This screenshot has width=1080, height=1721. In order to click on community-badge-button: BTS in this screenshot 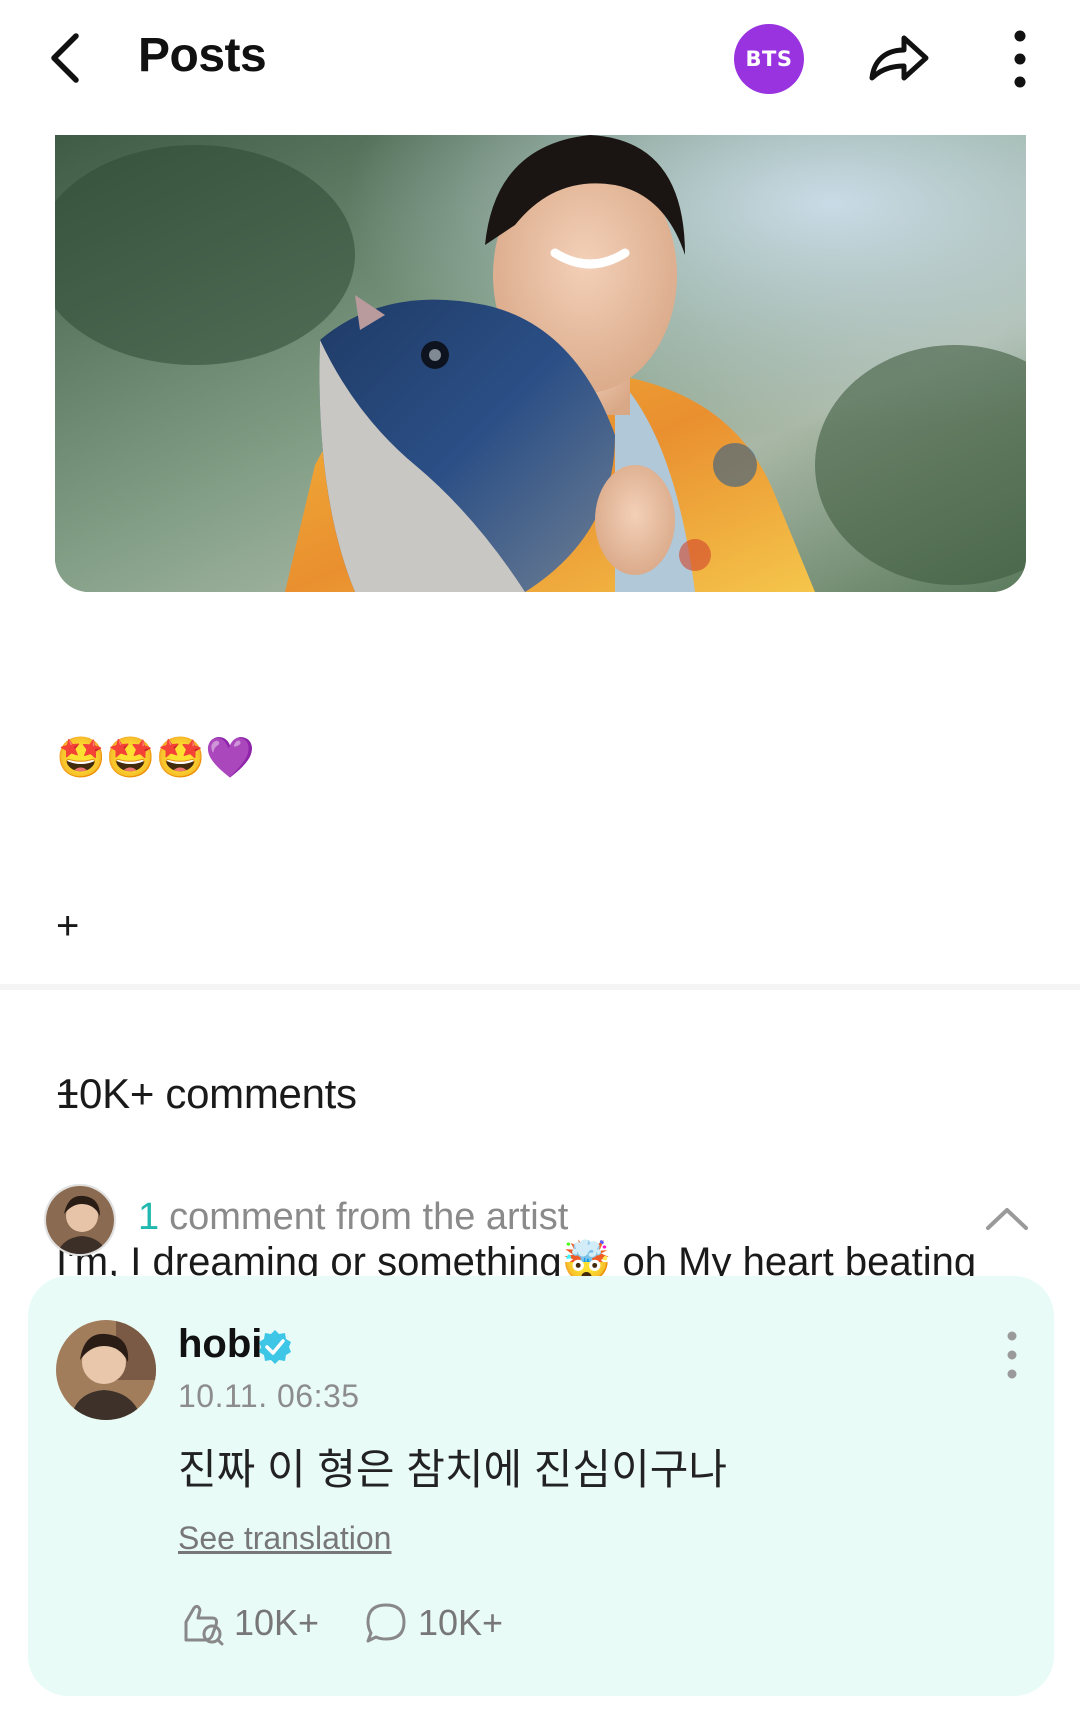, I will do `click(769, 59)`.